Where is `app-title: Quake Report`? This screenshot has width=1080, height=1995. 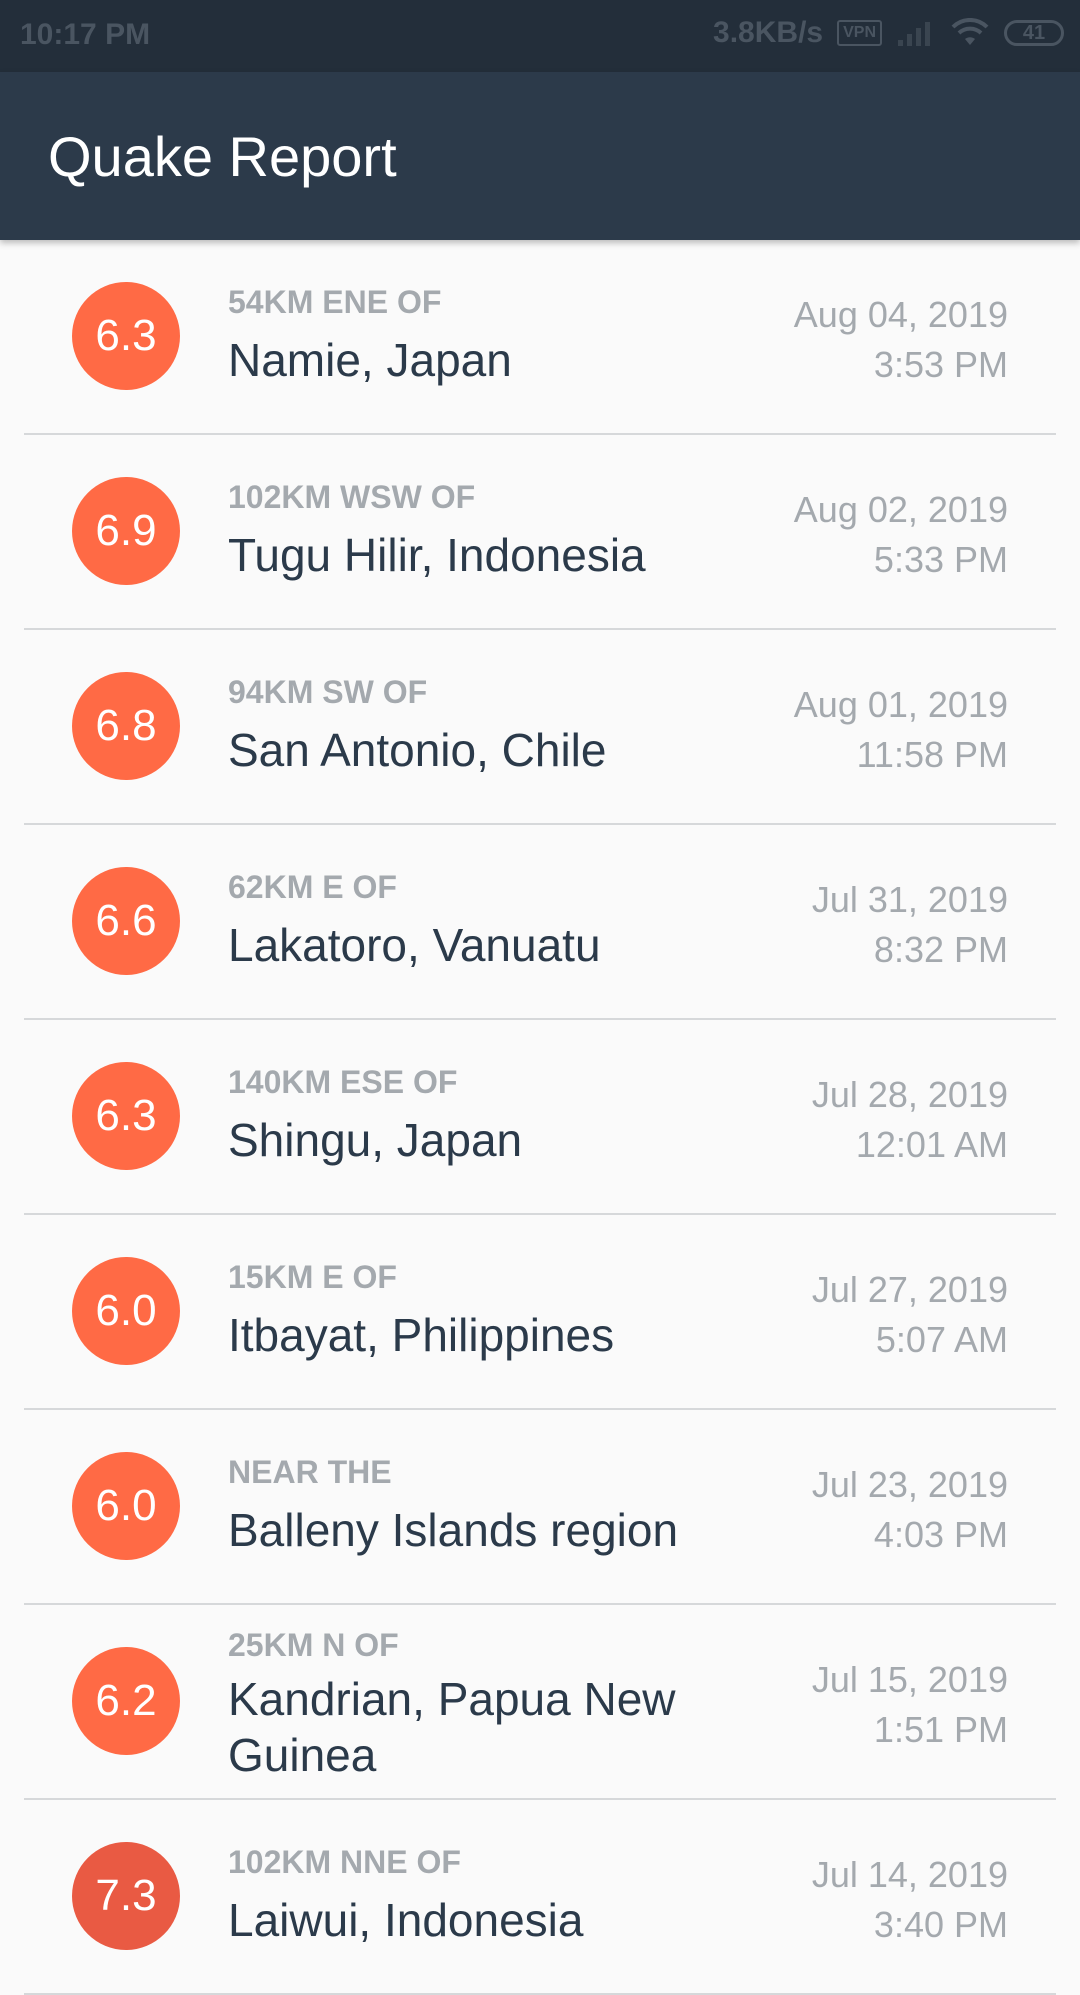
app-title: Quake Report is located at coordinates (222, 156).